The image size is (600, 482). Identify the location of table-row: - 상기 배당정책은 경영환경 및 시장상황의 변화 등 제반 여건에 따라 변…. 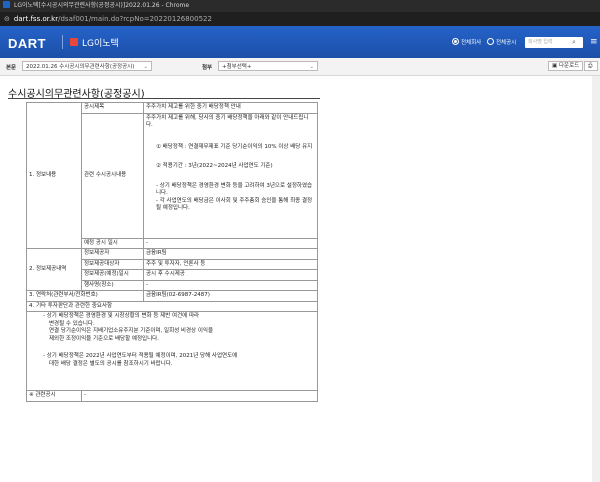
(172, 351).